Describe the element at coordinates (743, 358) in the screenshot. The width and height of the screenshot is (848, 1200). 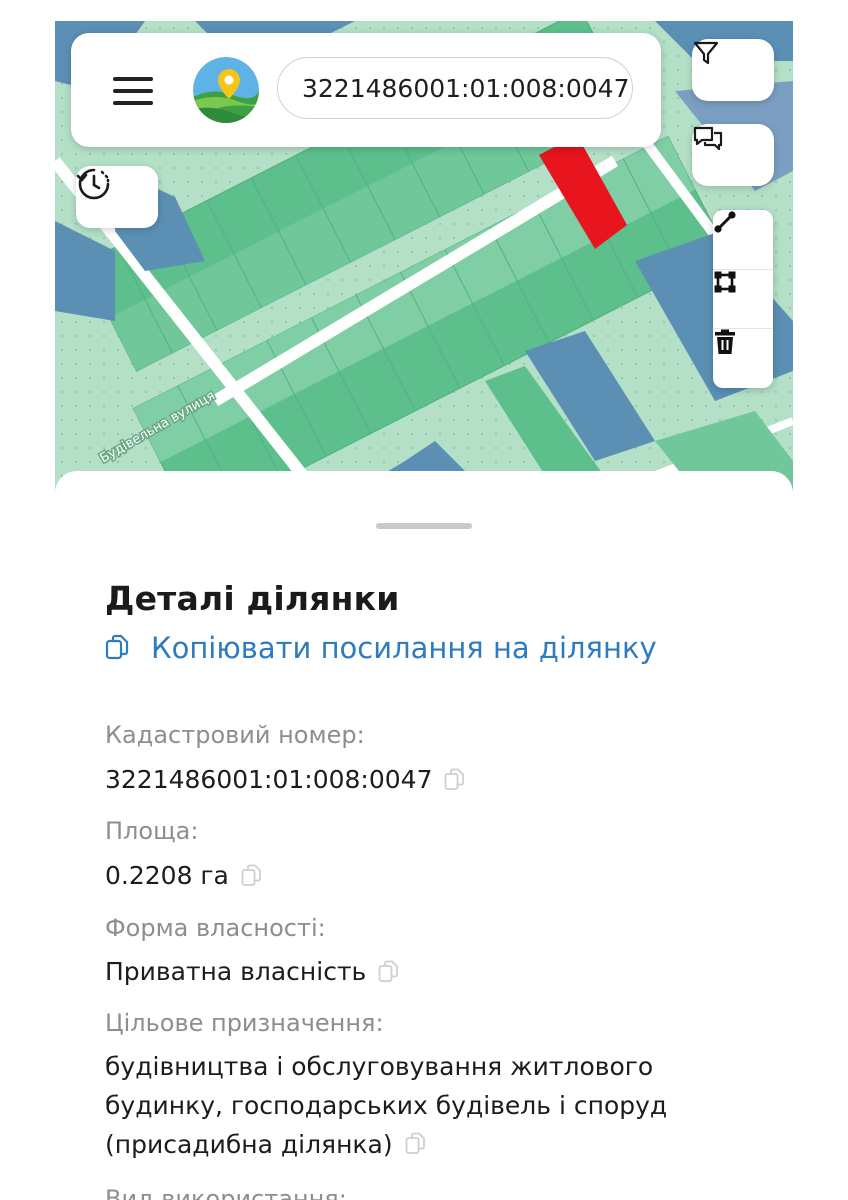
I see `delete-shape-button` at that location.